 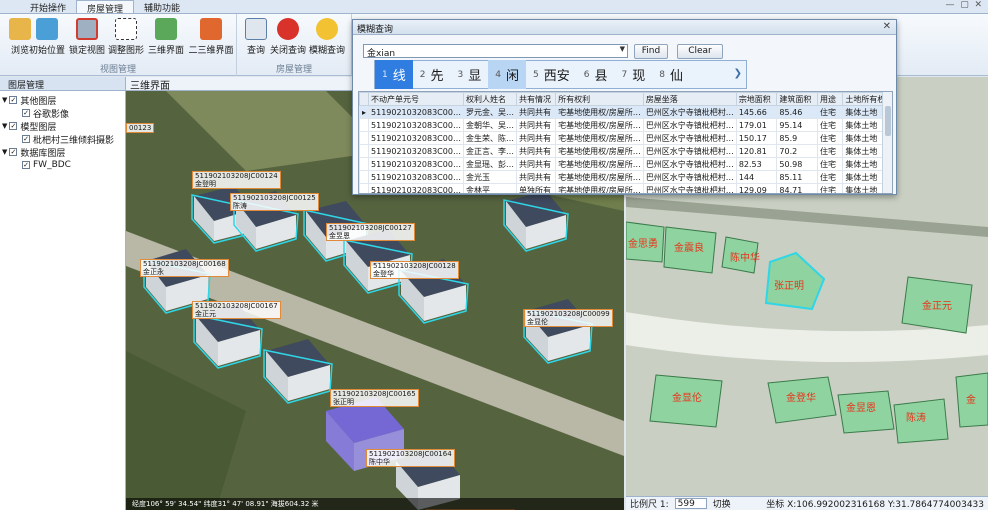 I want to click on building-label: 511902103208JC00099 金显伦, so click(x=568, y=318).